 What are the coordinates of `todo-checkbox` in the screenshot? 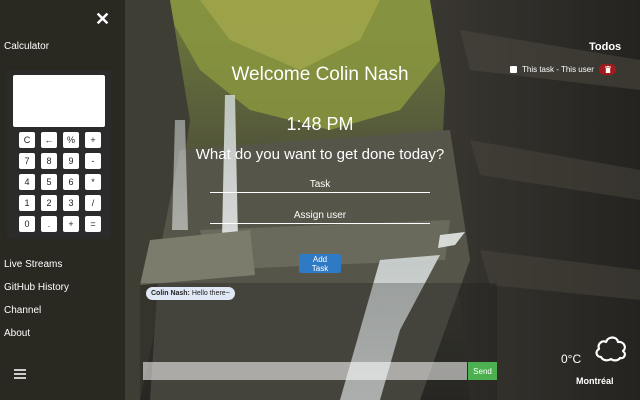 It's located at (513, 69).